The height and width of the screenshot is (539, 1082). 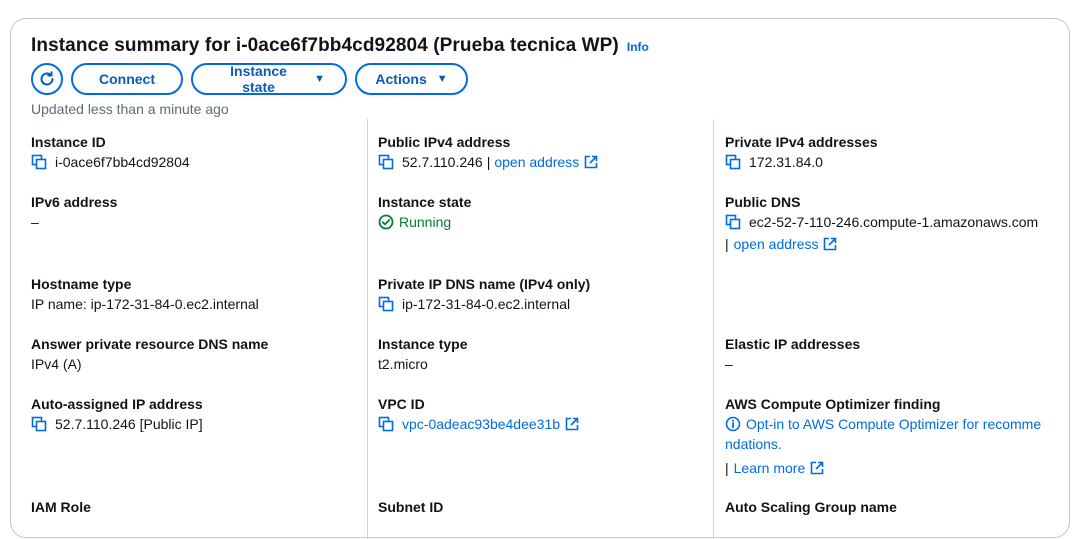 I want to click on field-asg-name: Auto Scaling Group name, so click(x=811, y=507).